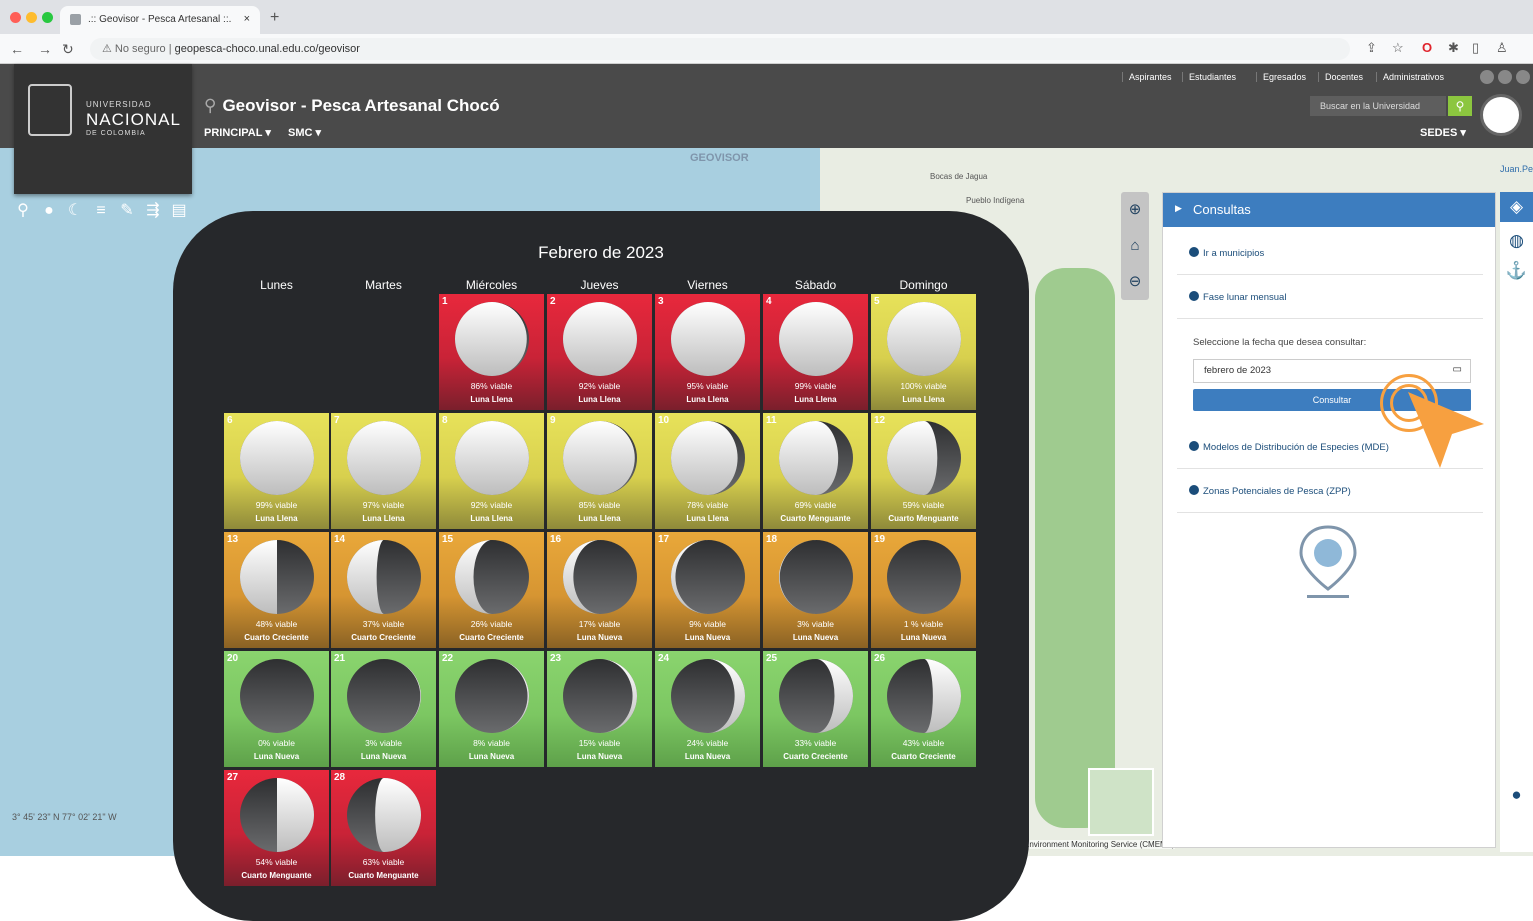 This screenshot has height=921, width=1533. I want to click on calendar-day-cell: 23 15% viable Luna Nueva, so click(599, 709).